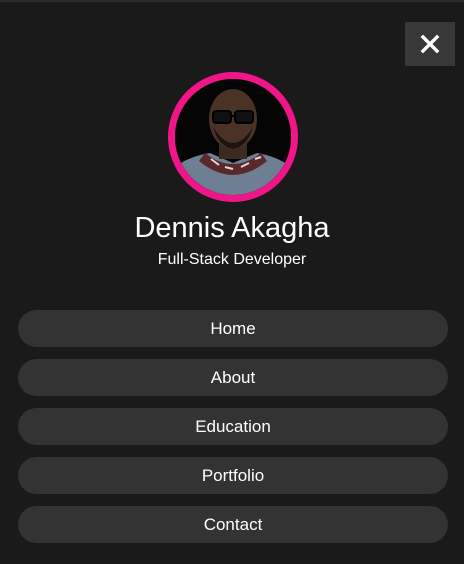 The height and width of the screenshot is (564, 464). What do you see at coordinates (232, 228) in the screenshot?
I see `profile-name: Dennis Akagha` at bounding box center [232, 228].